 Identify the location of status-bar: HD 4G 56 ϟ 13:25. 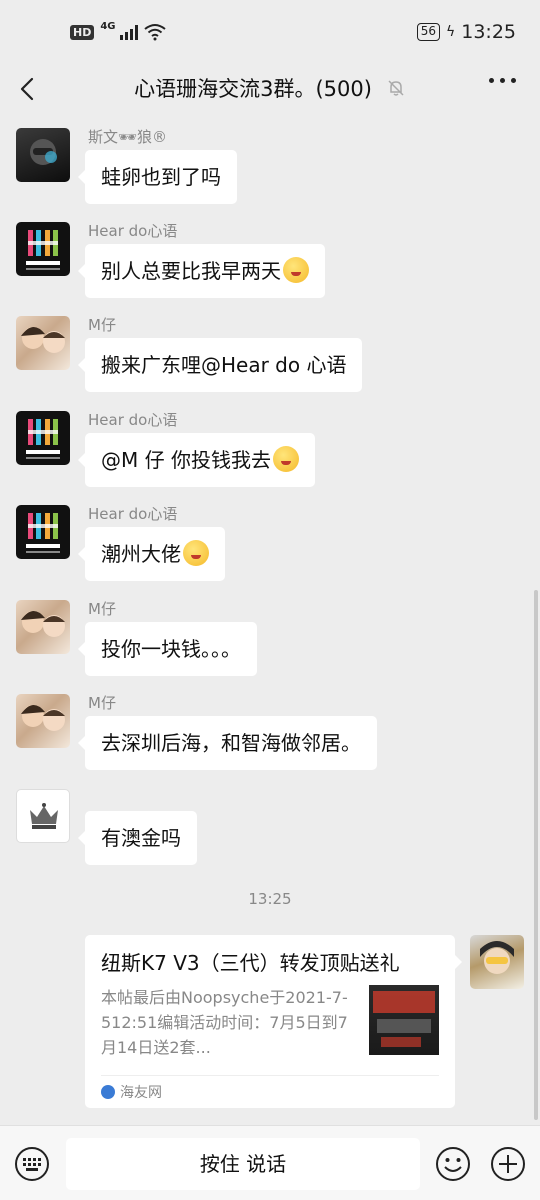
(270, 32).